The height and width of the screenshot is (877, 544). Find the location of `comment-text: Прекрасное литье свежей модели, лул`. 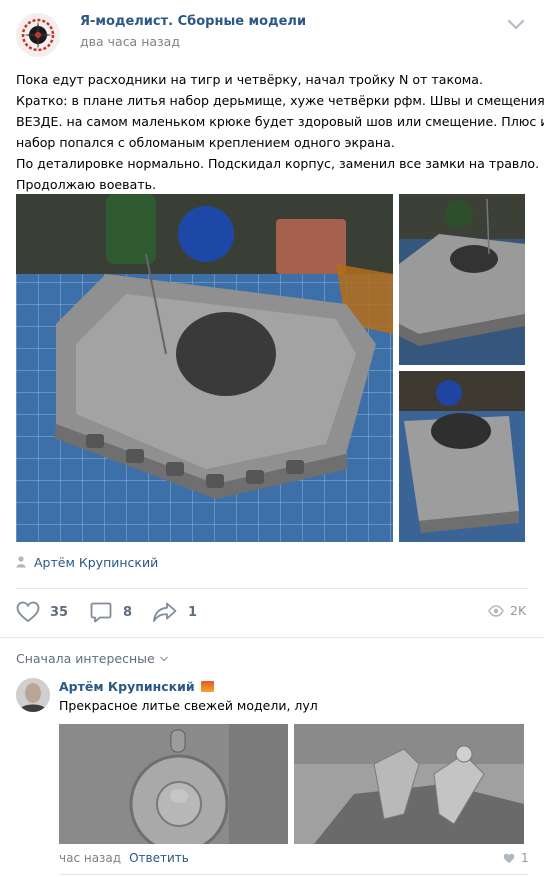

comment-text: Прекрасное литье свежей модели, лул is located at coordinates (188, 705).